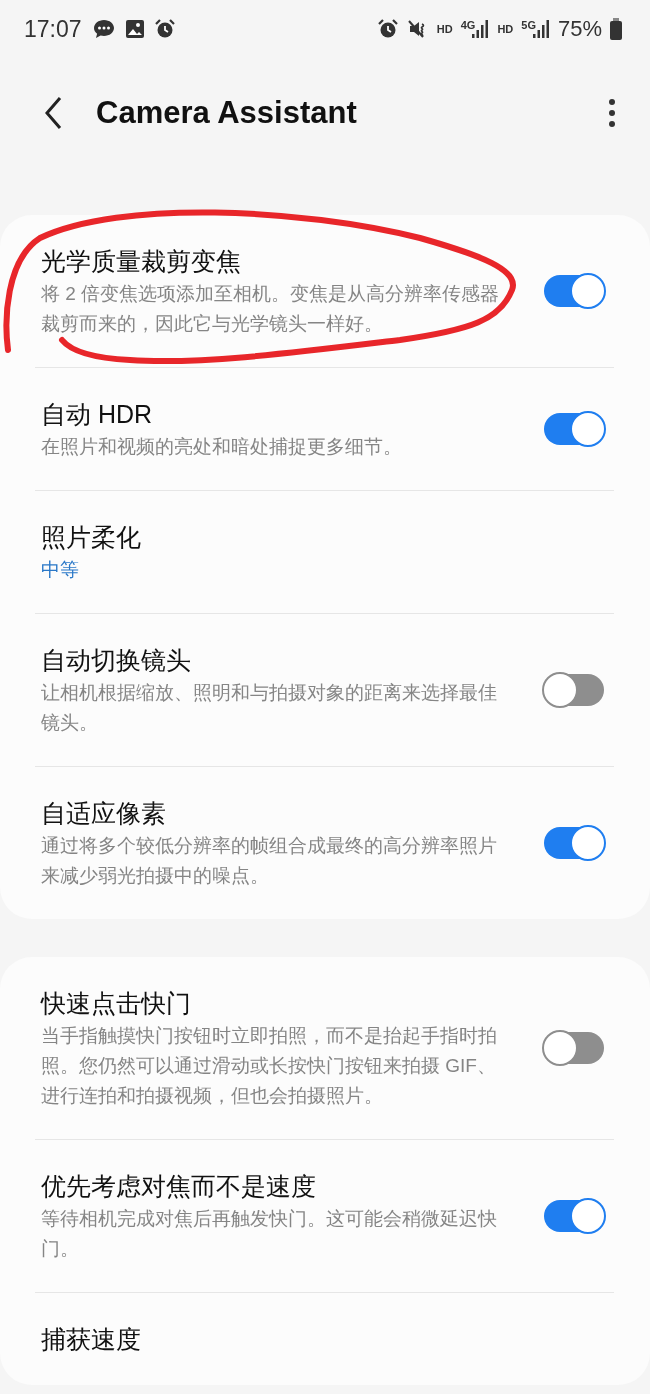  What do you see at coordinates (104, 813) in the screenshot?
I see `setting-title: 自适应像素` at bounding box center [104, 813].